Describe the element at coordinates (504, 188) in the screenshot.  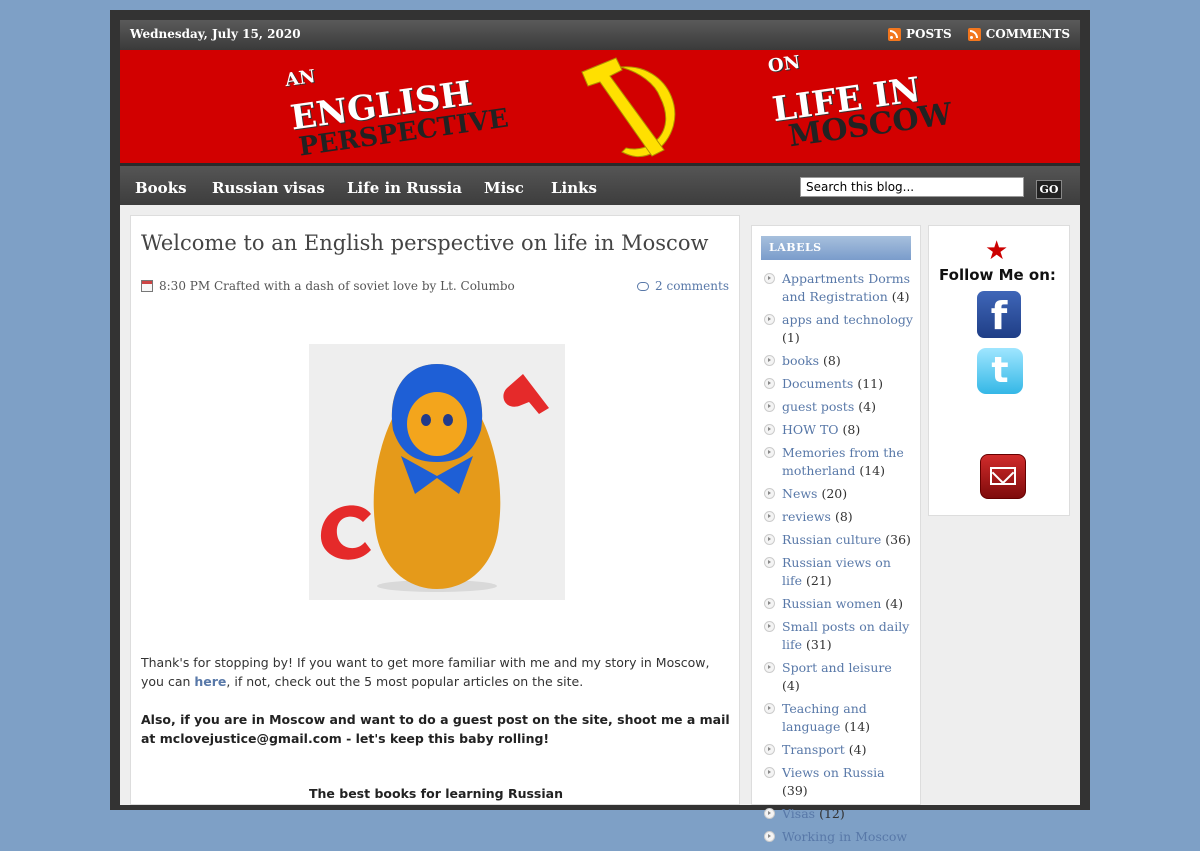
I see `nav-item-misc: Misc` at that location.